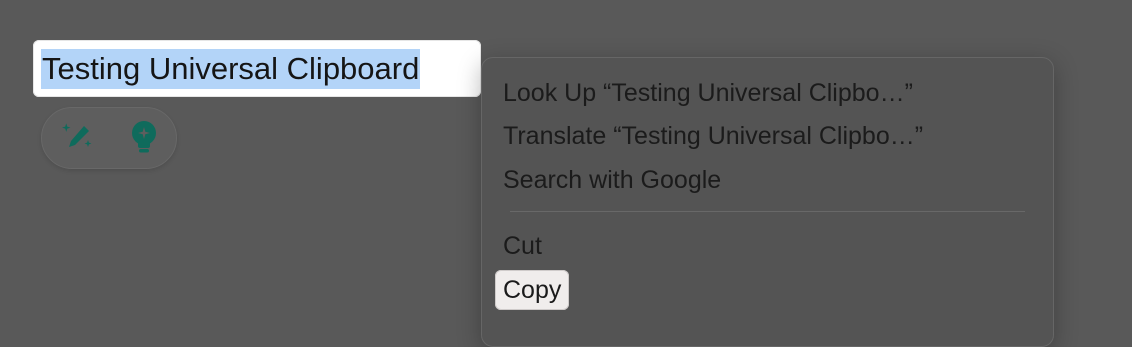  What do you see at coordinates (532, 290) in the screenshot?
I see `menu-item-copy: Copy` at bounding box center [532, 290].